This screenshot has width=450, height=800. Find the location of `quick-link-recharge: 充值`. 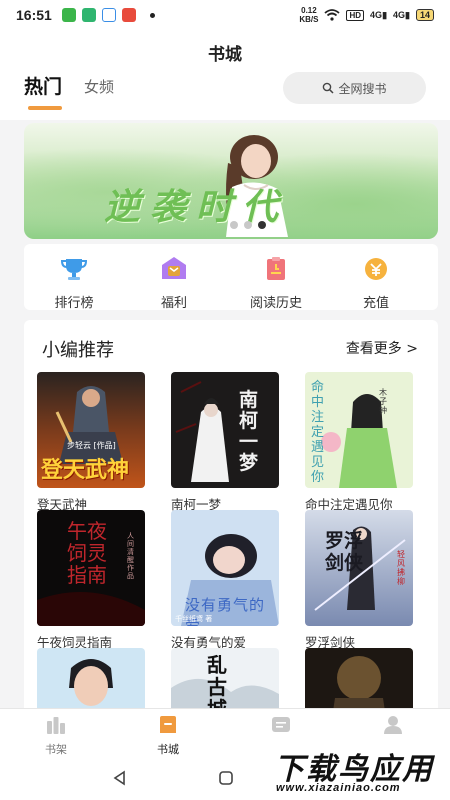

quick-link-recharge: 充值 is located at coordinates (376, 283).